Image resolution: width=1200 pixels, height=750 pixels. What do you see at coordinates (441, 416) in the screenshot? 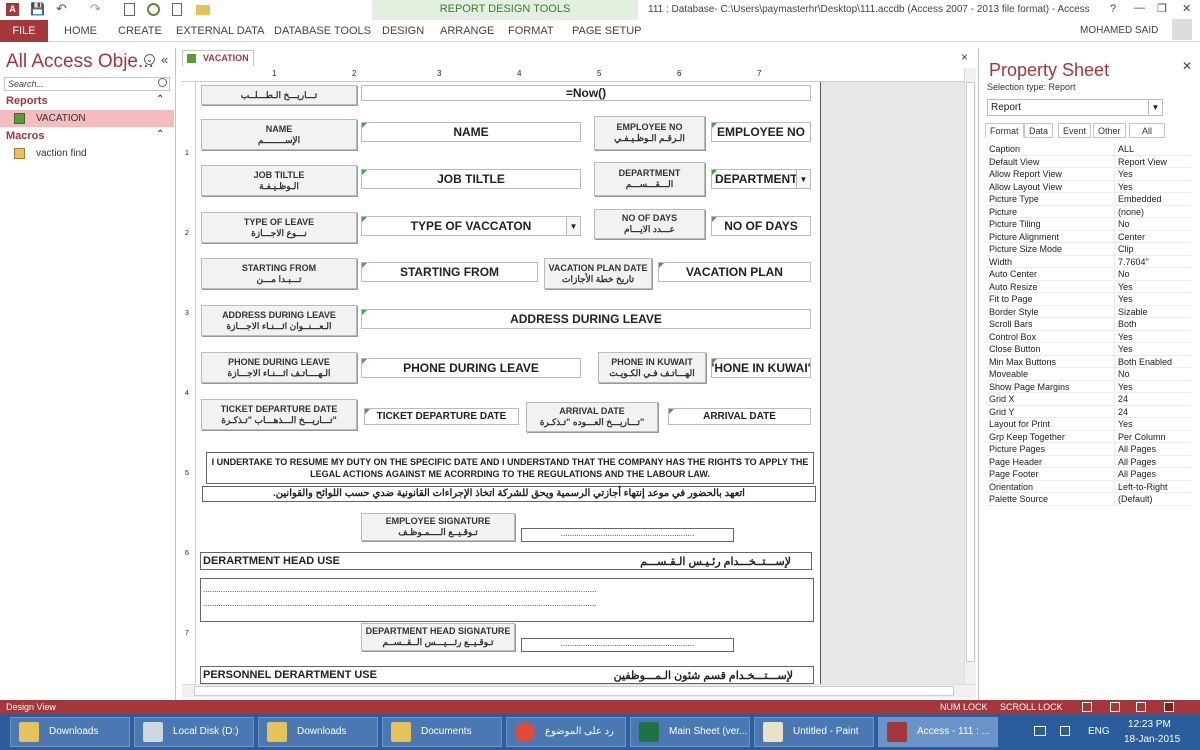
I see `ticket-departure-date-field: TICKET DEPARTURE DATE` at bounding box center [441, 416].